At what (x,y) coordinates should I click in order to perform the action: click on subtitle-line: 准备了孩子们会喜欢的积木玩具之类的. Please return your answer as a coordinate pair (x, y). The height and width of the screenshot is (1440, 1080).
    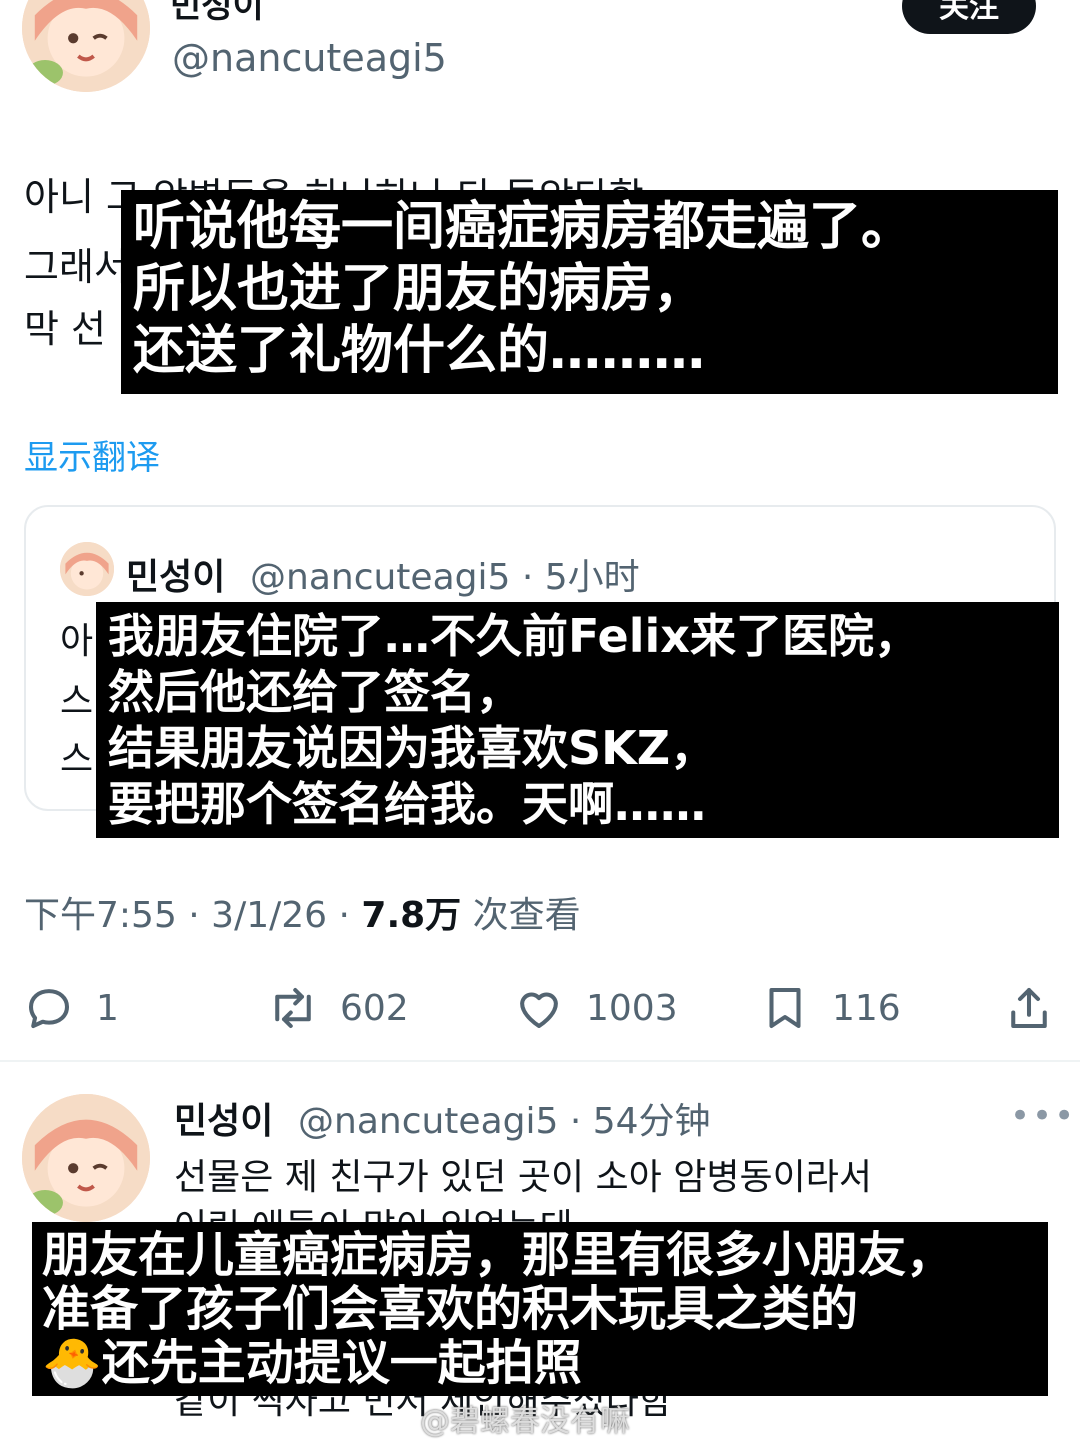
    Looking at the image, I should click on (450, 1309).